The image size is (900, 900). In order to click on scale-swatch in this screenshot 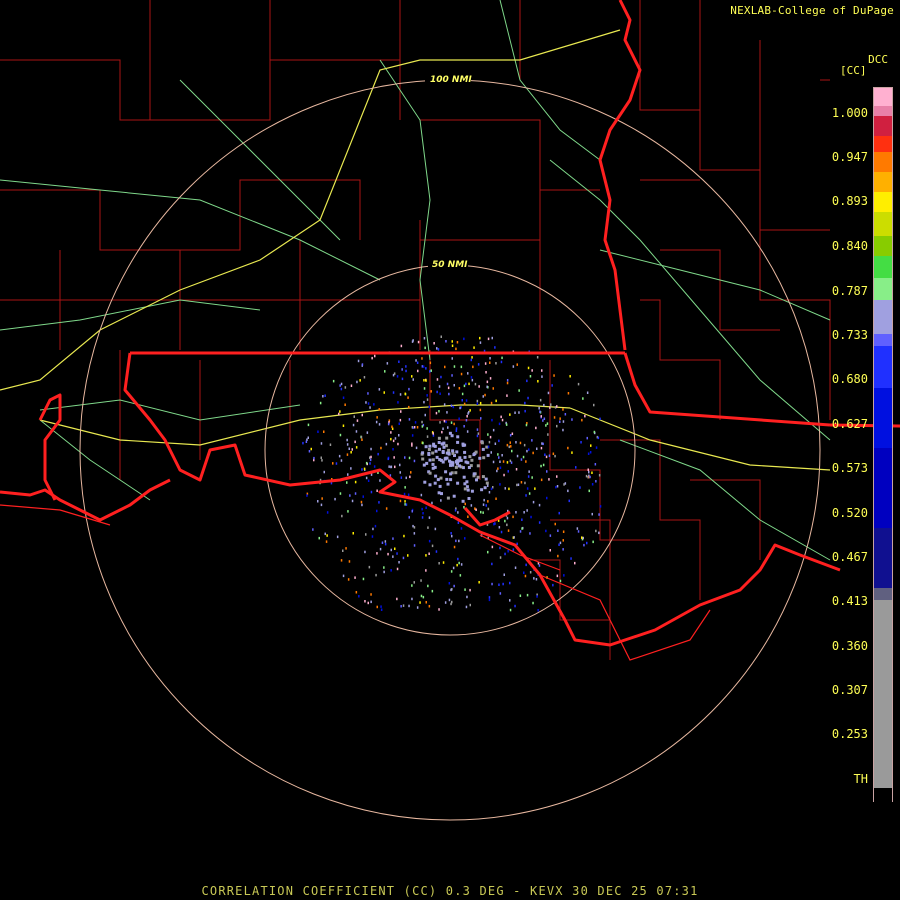, I will do `click(883, 126)`.